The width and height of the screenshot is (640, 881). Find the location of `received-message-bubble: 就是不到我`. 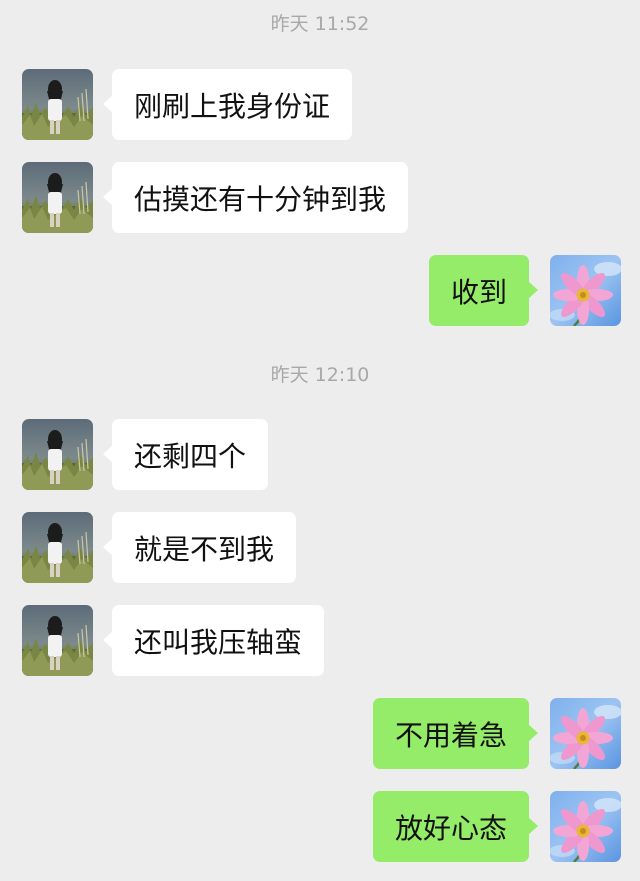

received-message-bubble: 就是不到我 is located at coordinates (199, 547).